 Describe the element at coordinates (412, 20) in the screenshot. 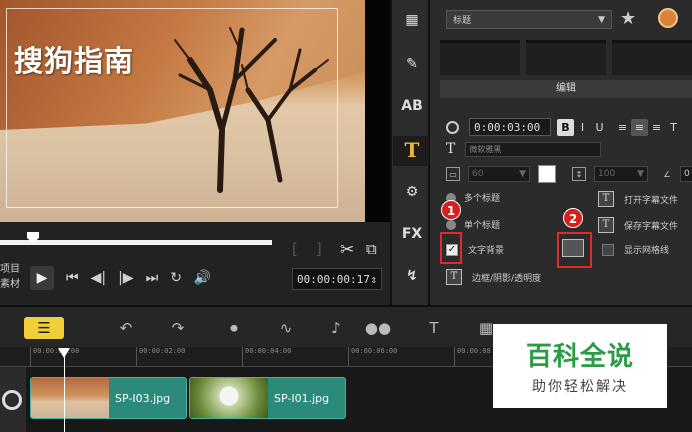

I see `media-icon: ▦` at that location.